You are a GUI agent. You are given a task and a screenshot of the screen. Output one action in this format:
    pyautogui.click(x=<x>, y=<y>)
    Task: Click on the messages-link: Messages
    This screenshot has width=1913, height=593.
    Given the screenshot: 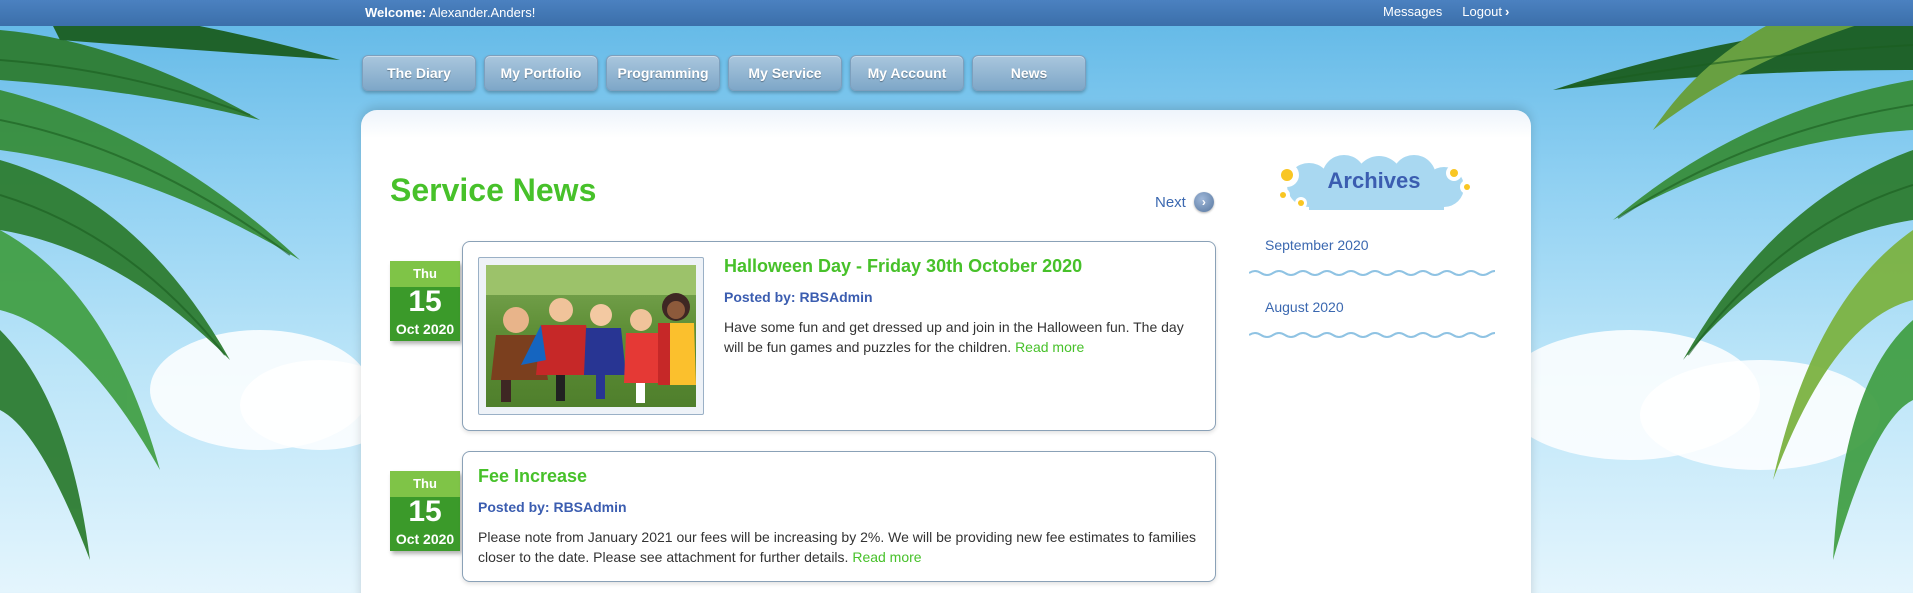 What is the action you would take?
    pyautogui.click(x=1412, y=11)
    